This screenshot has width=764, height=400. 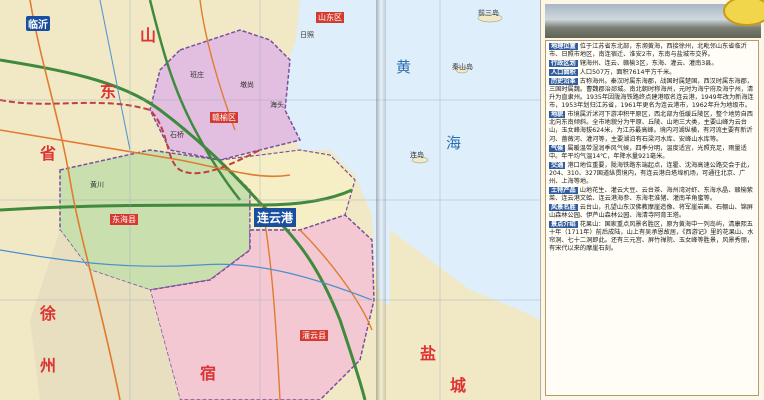 What do you see at coordinates (38, 23) in the screenshot?
I see `city-label-linyi: 临沂` at bounding box center [38, 23].